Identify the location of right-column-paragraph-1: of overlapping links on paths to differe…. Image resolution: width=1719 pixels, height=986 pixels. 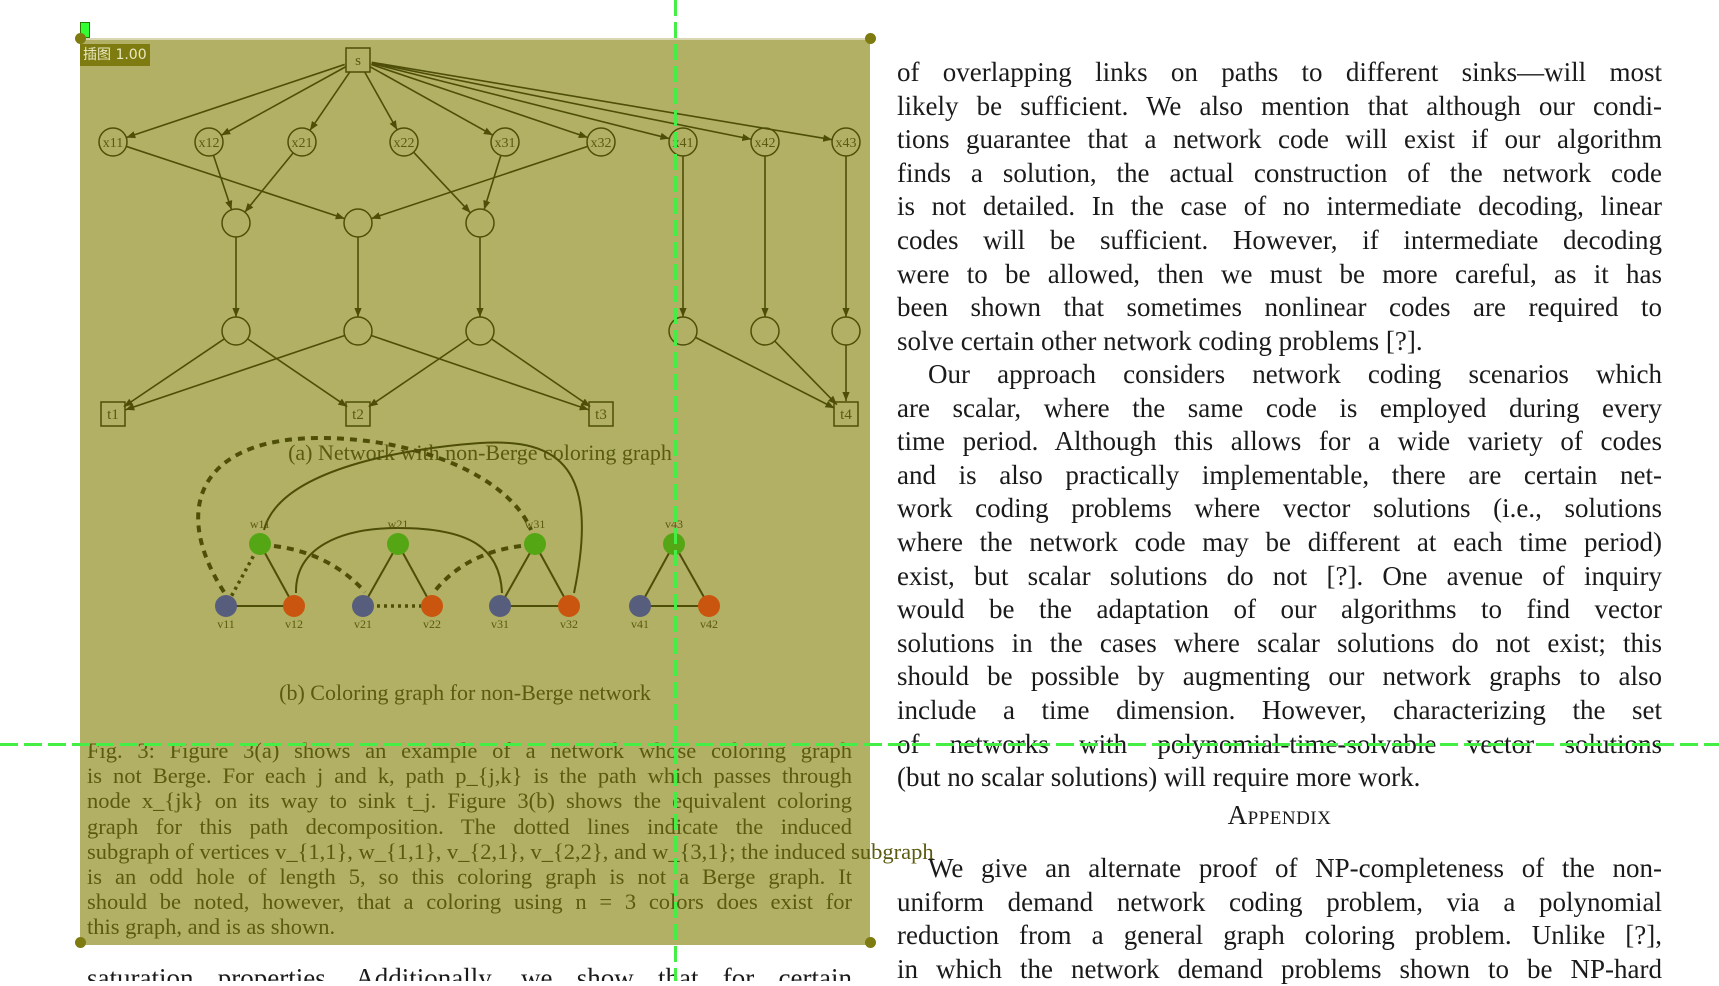
(1279, 207).